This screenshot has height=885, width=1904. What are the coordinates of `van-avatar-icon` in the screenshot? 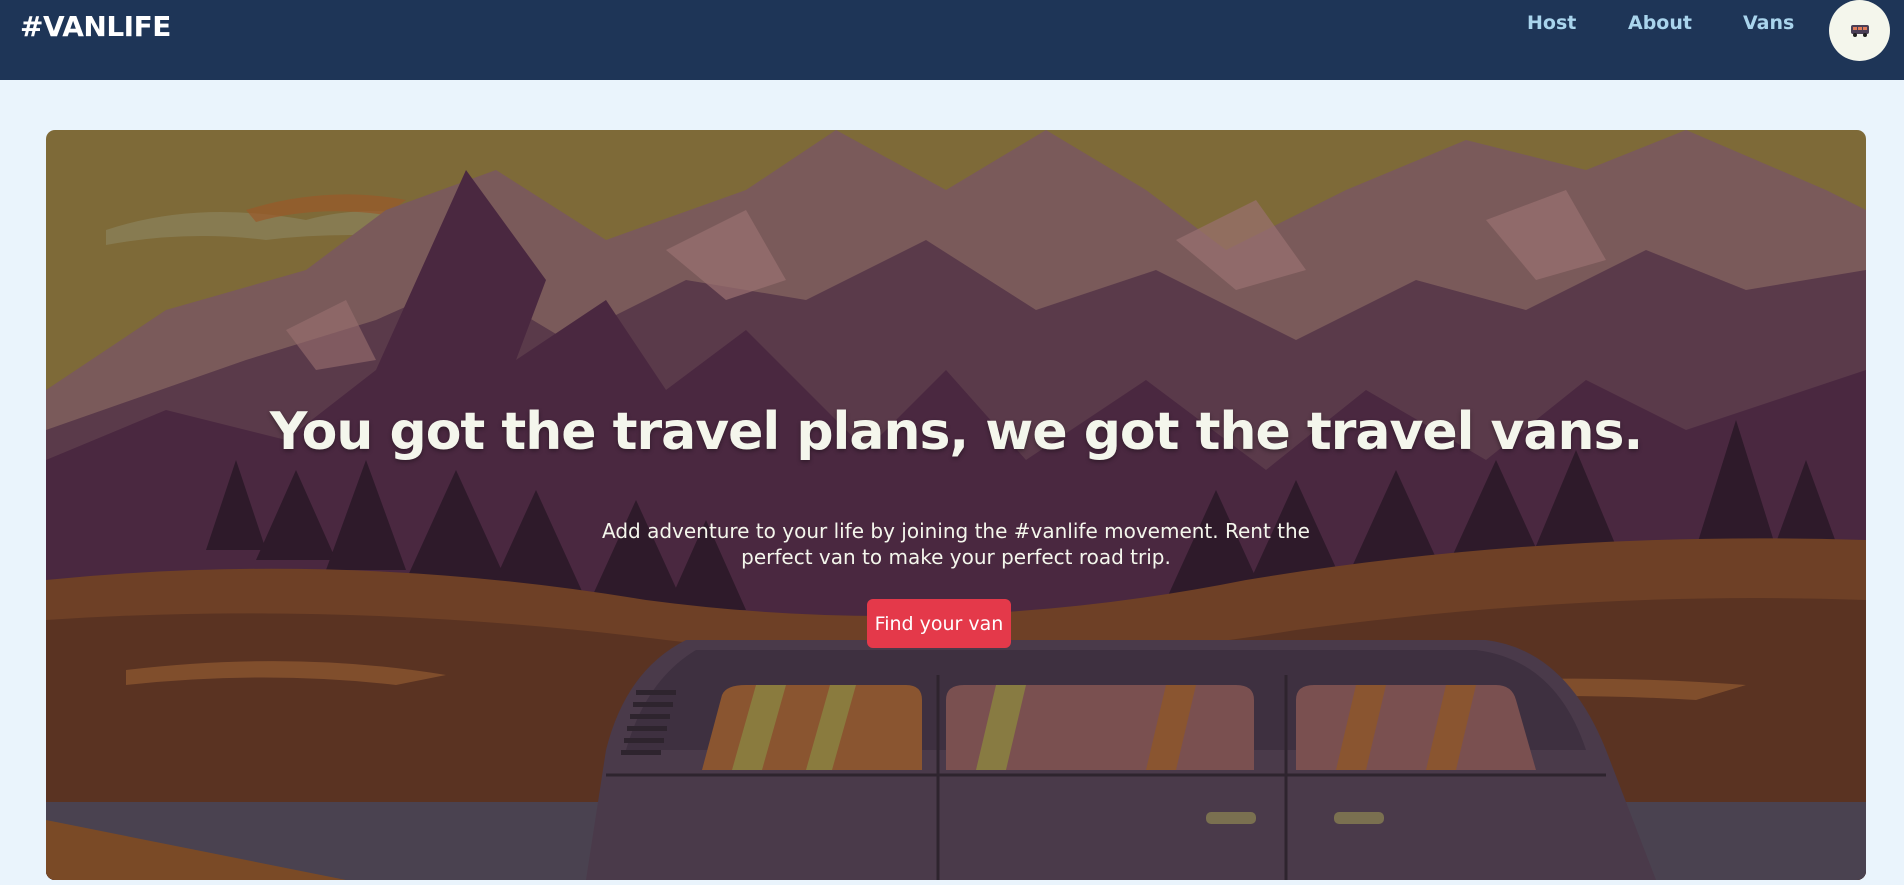 It's located at (1859, 30).